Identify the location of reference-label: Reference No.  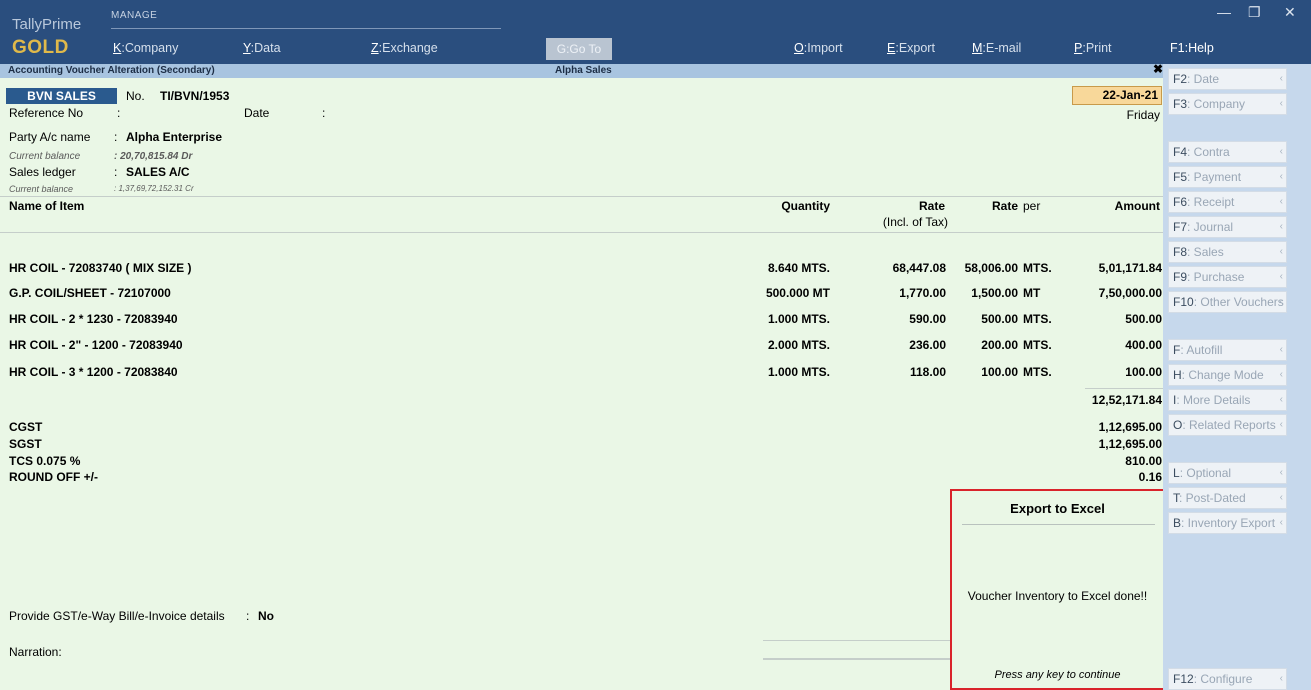
(46, 113).